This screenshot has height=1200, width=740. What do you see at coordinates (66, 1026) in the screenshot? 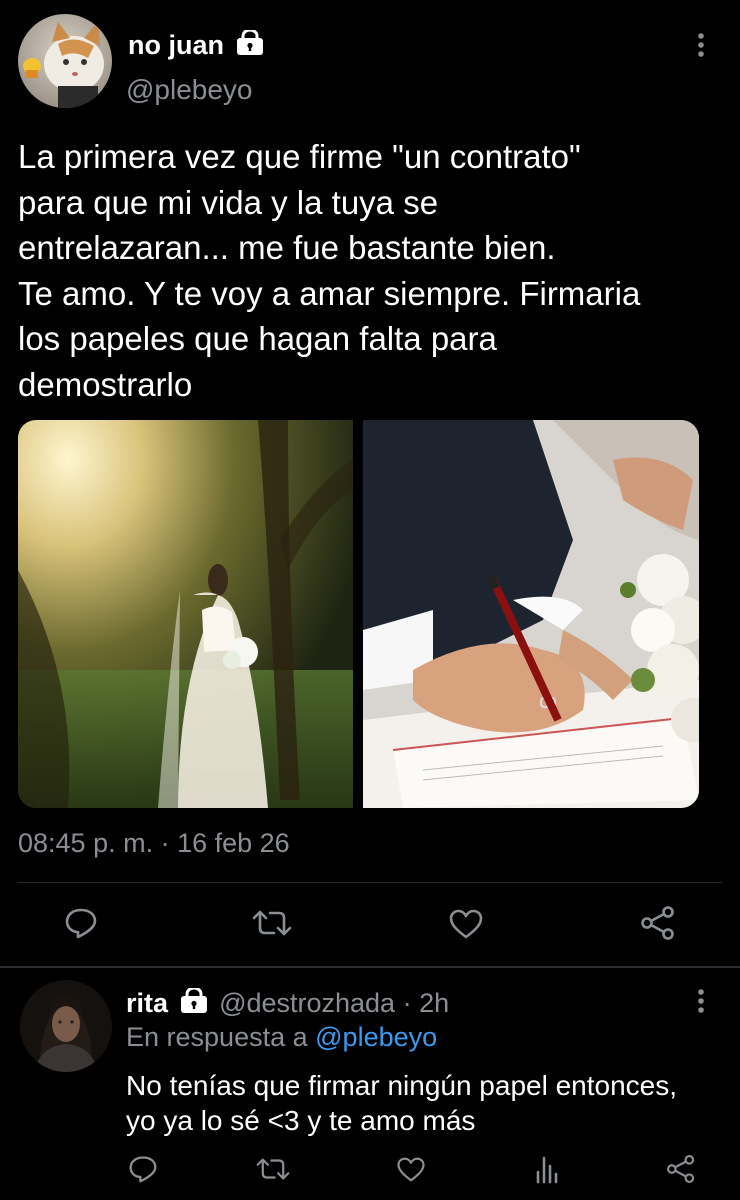
I see `reply-avatar` at bounding box center [66, 1026].